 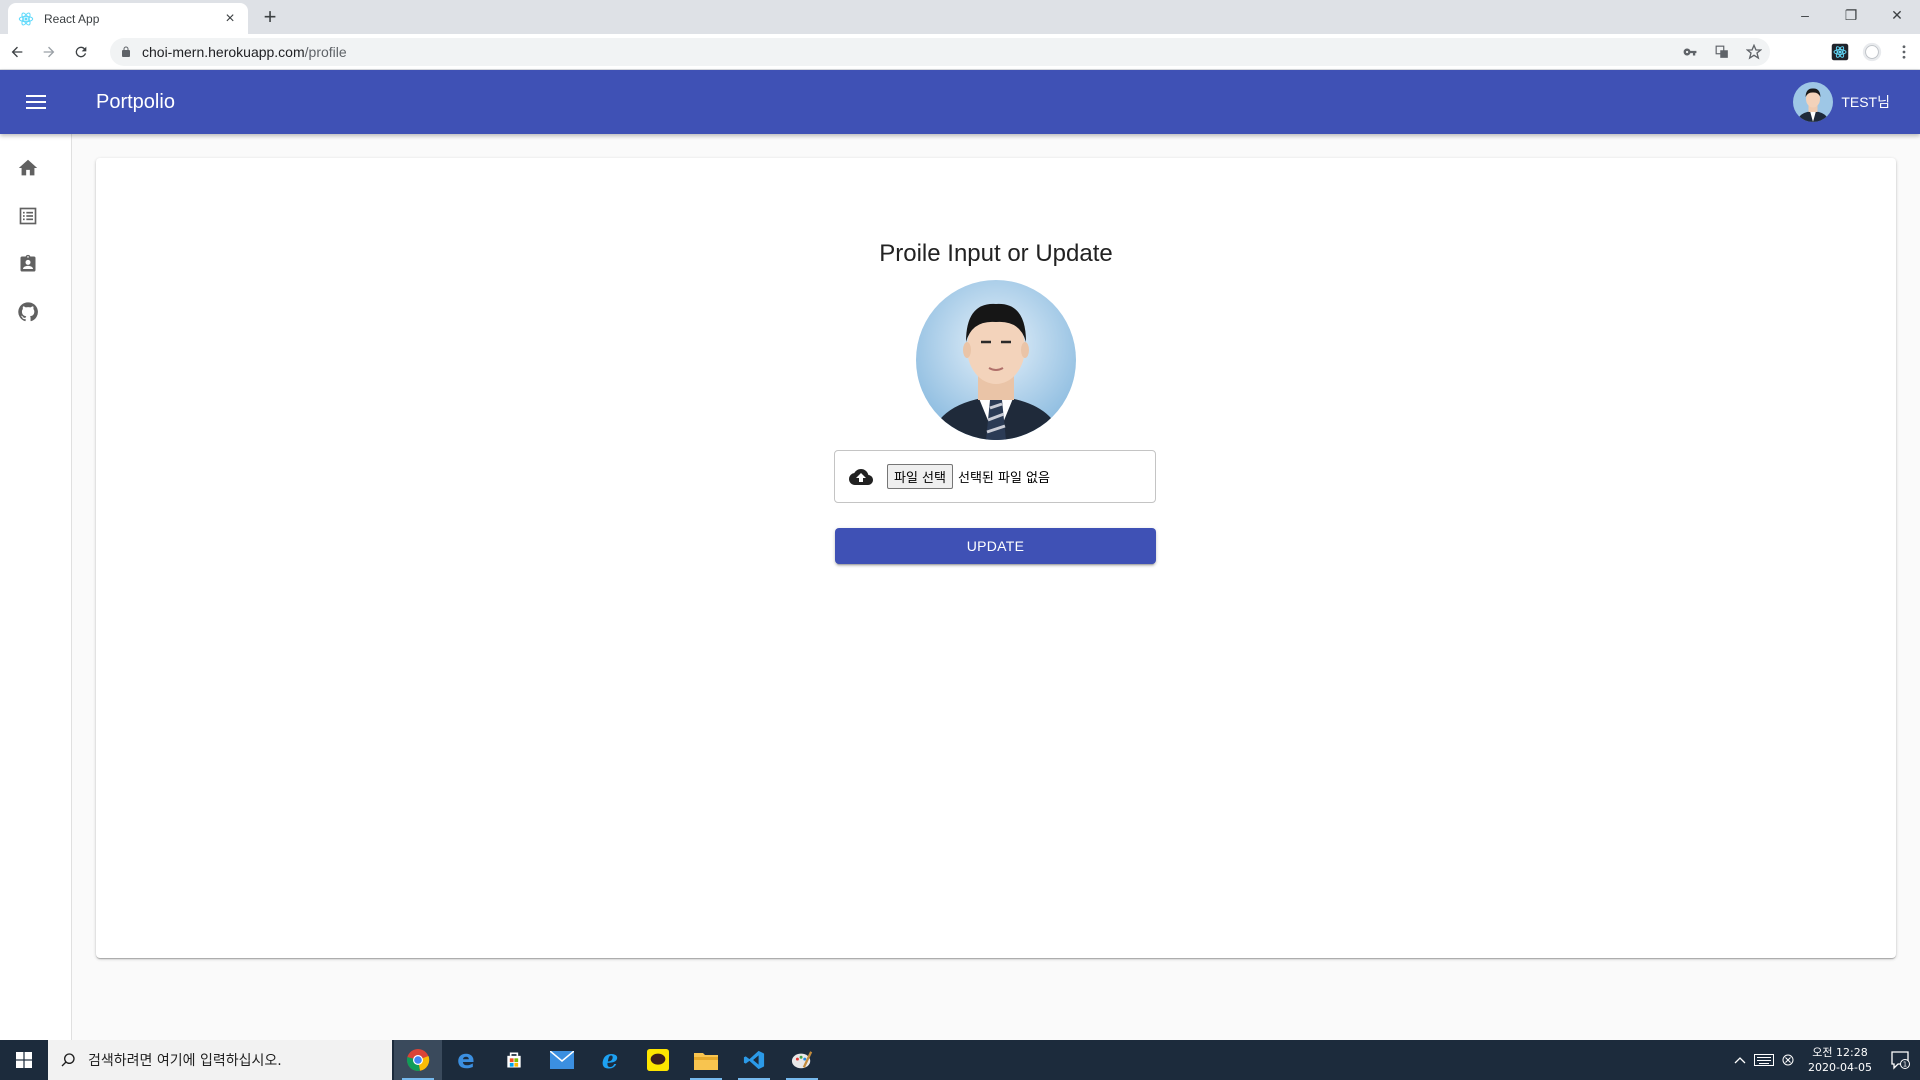 I want to click on taskbar-apps: e e, so click(x=610, y=1060).